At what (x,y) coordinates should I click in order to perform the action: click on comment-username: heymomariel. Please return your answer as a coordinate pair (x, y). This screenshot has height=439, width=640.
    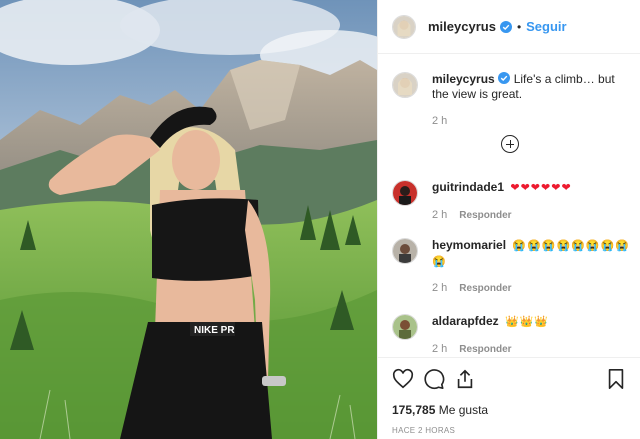
    Looking at the image, I should click on (469, 245).